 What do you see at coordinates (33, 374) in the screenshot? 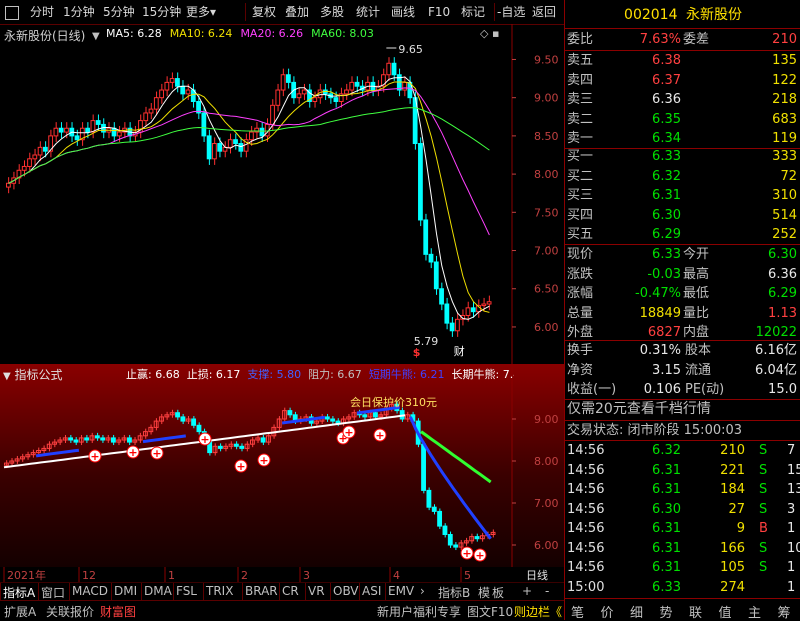
I see `indicator-name: ▼ 指标公式` at bounding box center [33, 374].